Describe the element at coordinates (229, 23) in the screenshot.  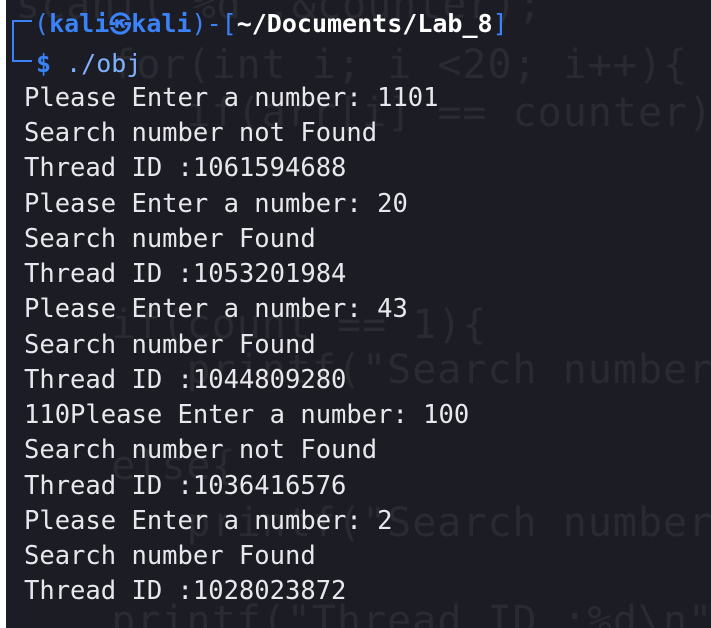
I see `prompt-path-open: [` at that location.